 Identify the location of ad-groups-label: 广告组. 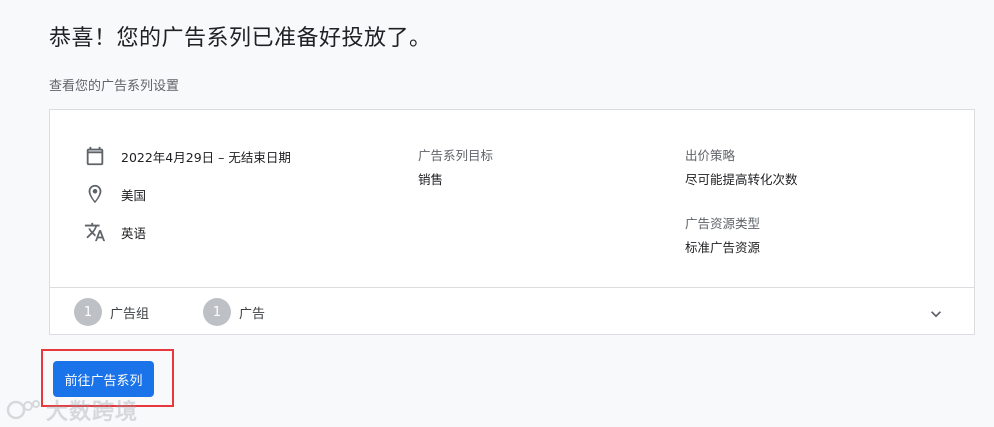
(130, 314).